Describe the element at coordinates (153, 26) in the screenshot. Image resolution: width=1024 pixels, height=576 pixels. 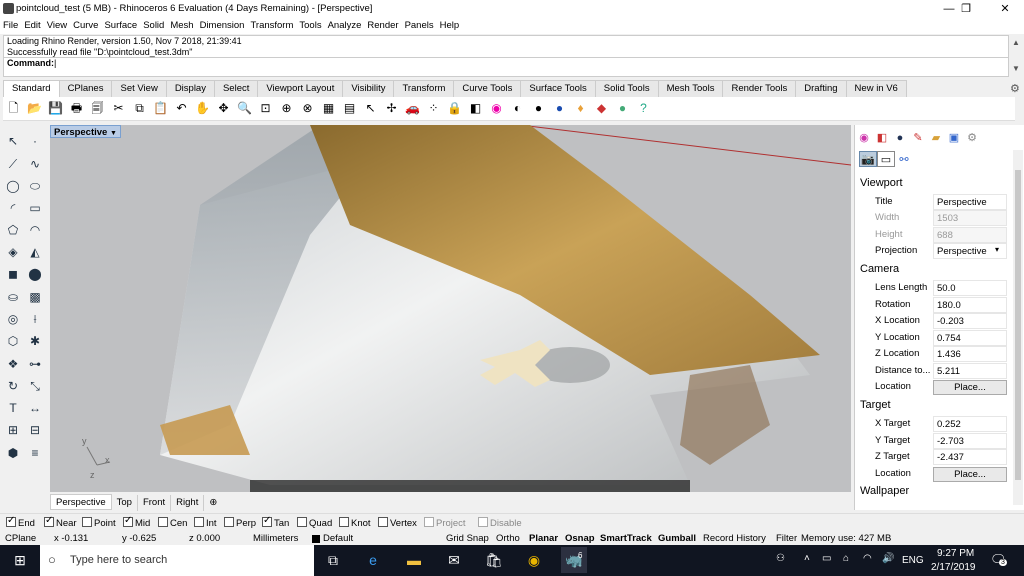
I see `menu-solid: Solid` at that location.